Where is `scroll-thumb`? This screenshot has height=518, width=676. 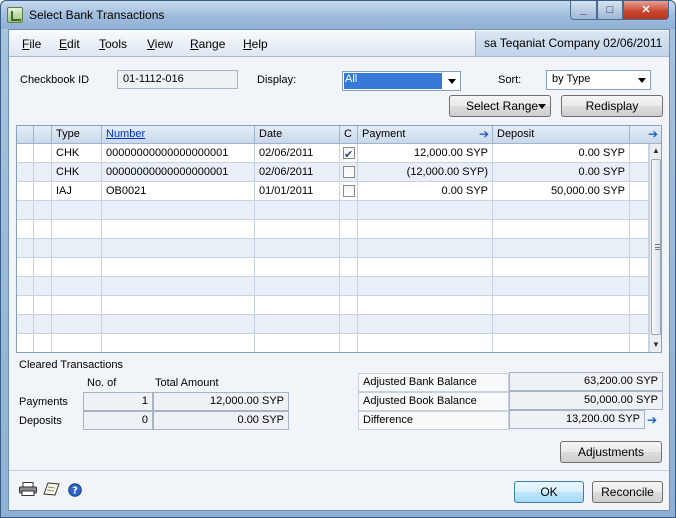
scroll-thumb is located at coordinates (656, 247).